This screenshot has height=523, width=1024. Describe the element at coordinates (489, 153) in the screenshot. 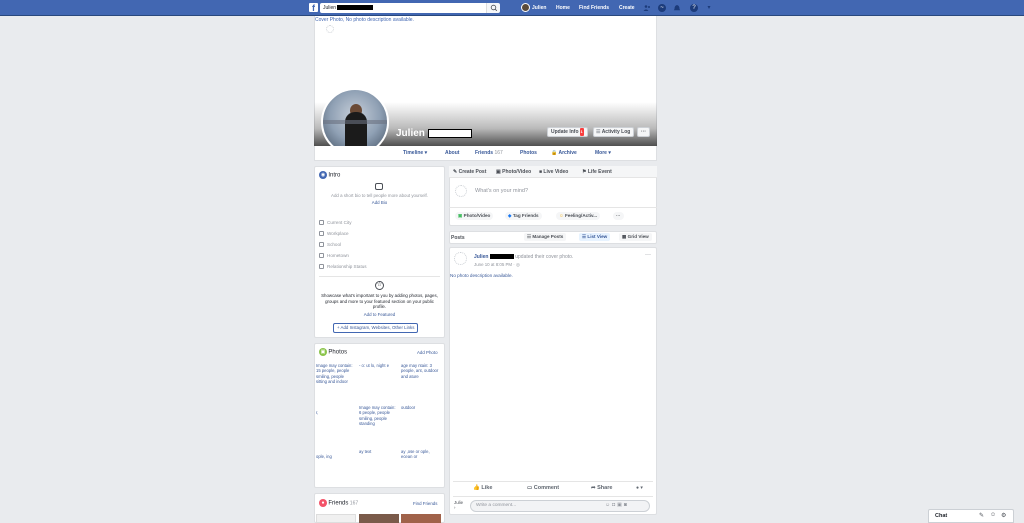

I see `tab-friends: Friends 167` at that location.